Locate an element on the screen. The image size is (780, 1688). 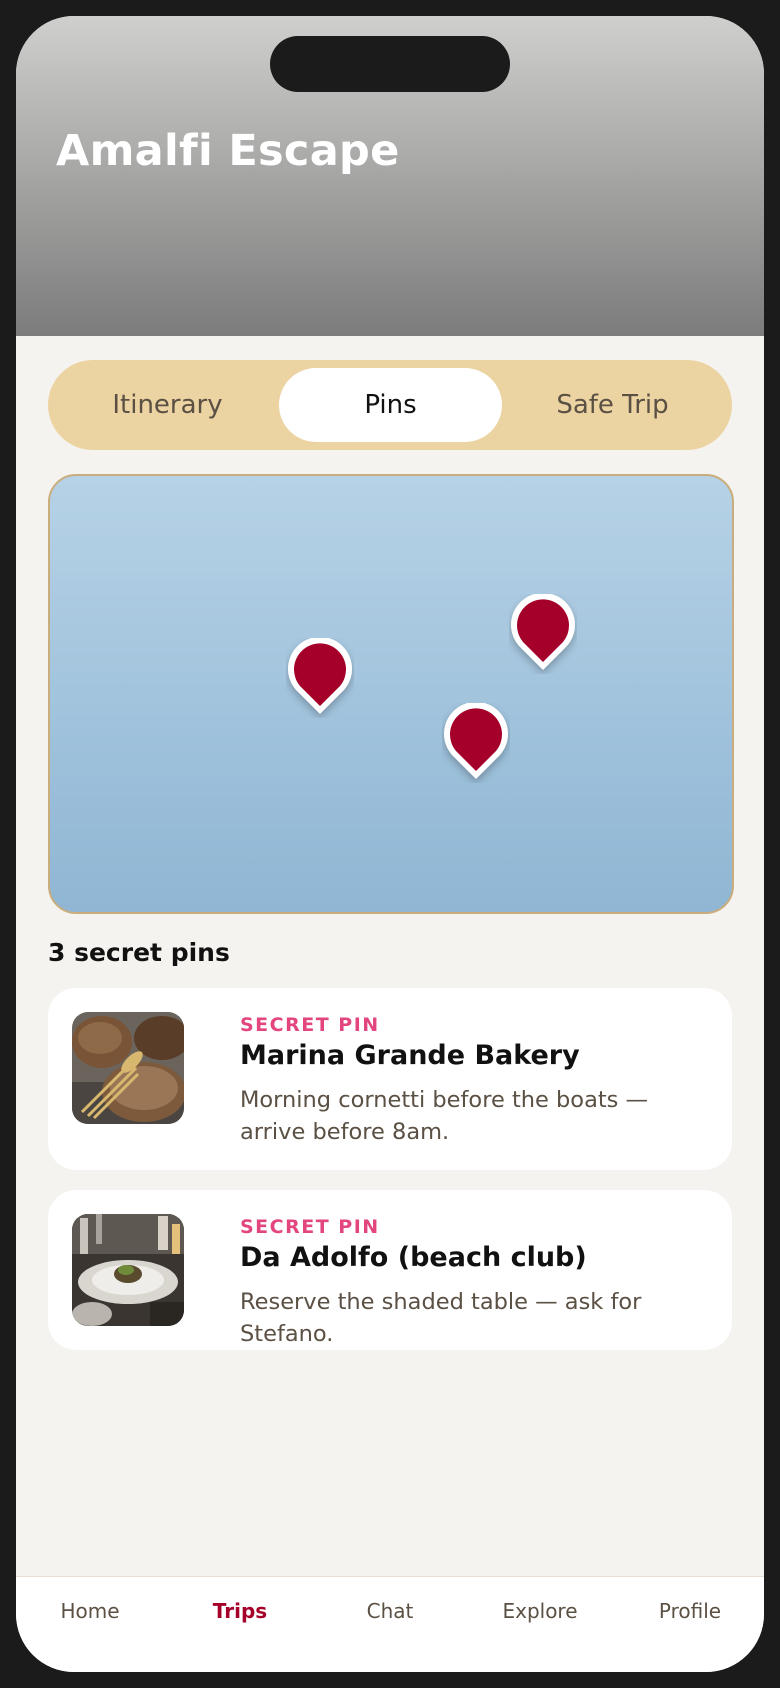
card-title: Marina Grande Bakery is located at coordinates (410, 1055).